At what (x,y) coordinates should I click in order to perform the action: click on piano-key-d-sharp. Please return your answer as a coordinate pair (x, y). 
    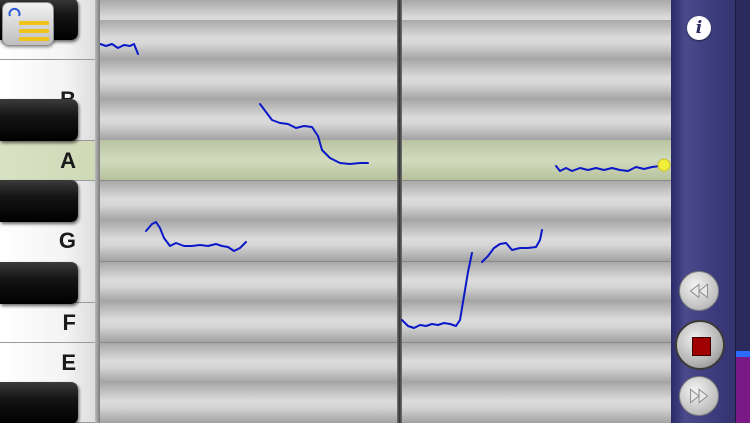
    Looking at the image, I should click on (39, 402).